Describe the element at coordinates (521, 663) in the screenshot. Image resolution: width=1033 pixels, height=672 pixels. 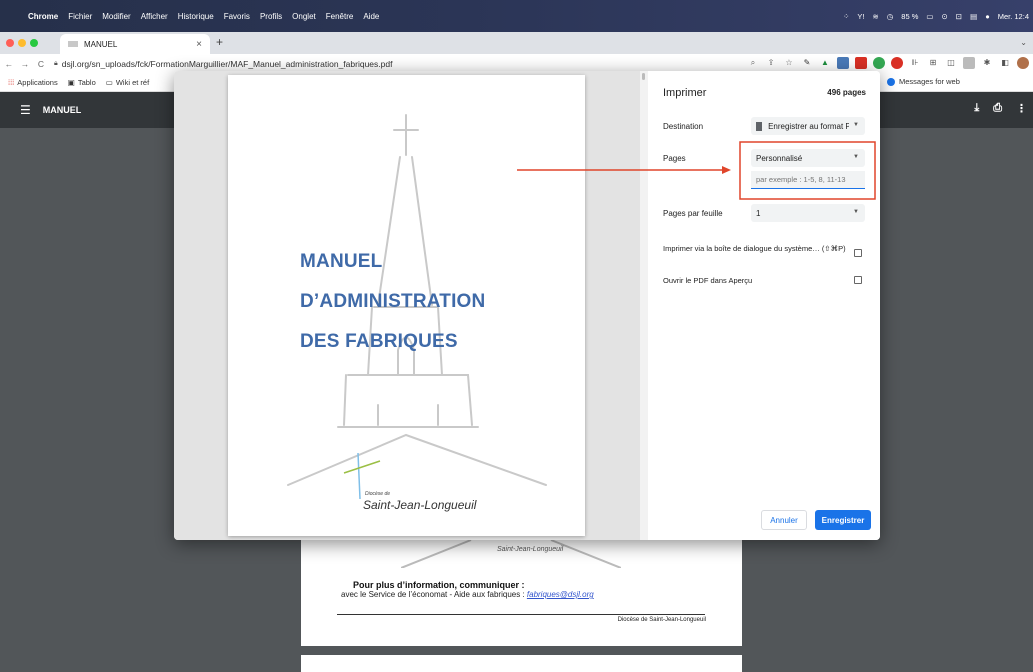
I see `pdf-page-next` at that location.